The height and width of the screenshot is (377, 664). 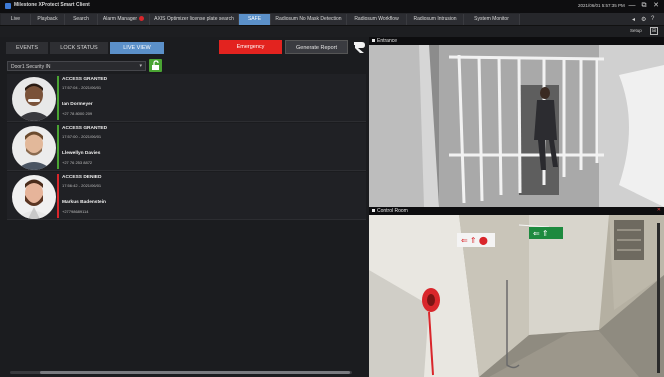 I want to click on tab-safe: SAFE, so click(x=255, y=19).